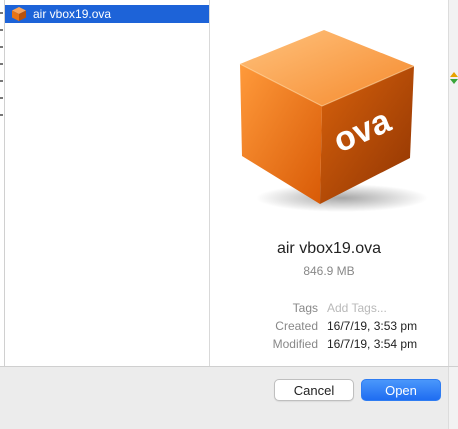 The height and width of the screenshot is (429, 458). What do you see at coordinates (229, 397) in the screenshot?
I see `dialog-button-bar: Cancel Open` at bounding box center [229, 397].